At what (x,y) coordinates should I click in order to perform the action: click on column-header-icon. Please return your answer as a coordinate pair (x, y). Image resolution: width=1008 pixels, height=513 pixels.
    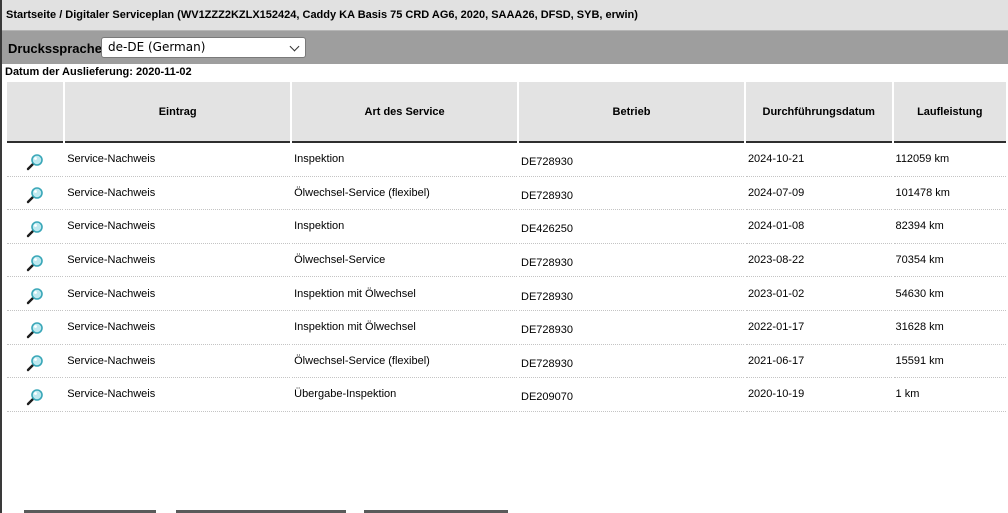
    Looking at the image, I should click on (35, 112).